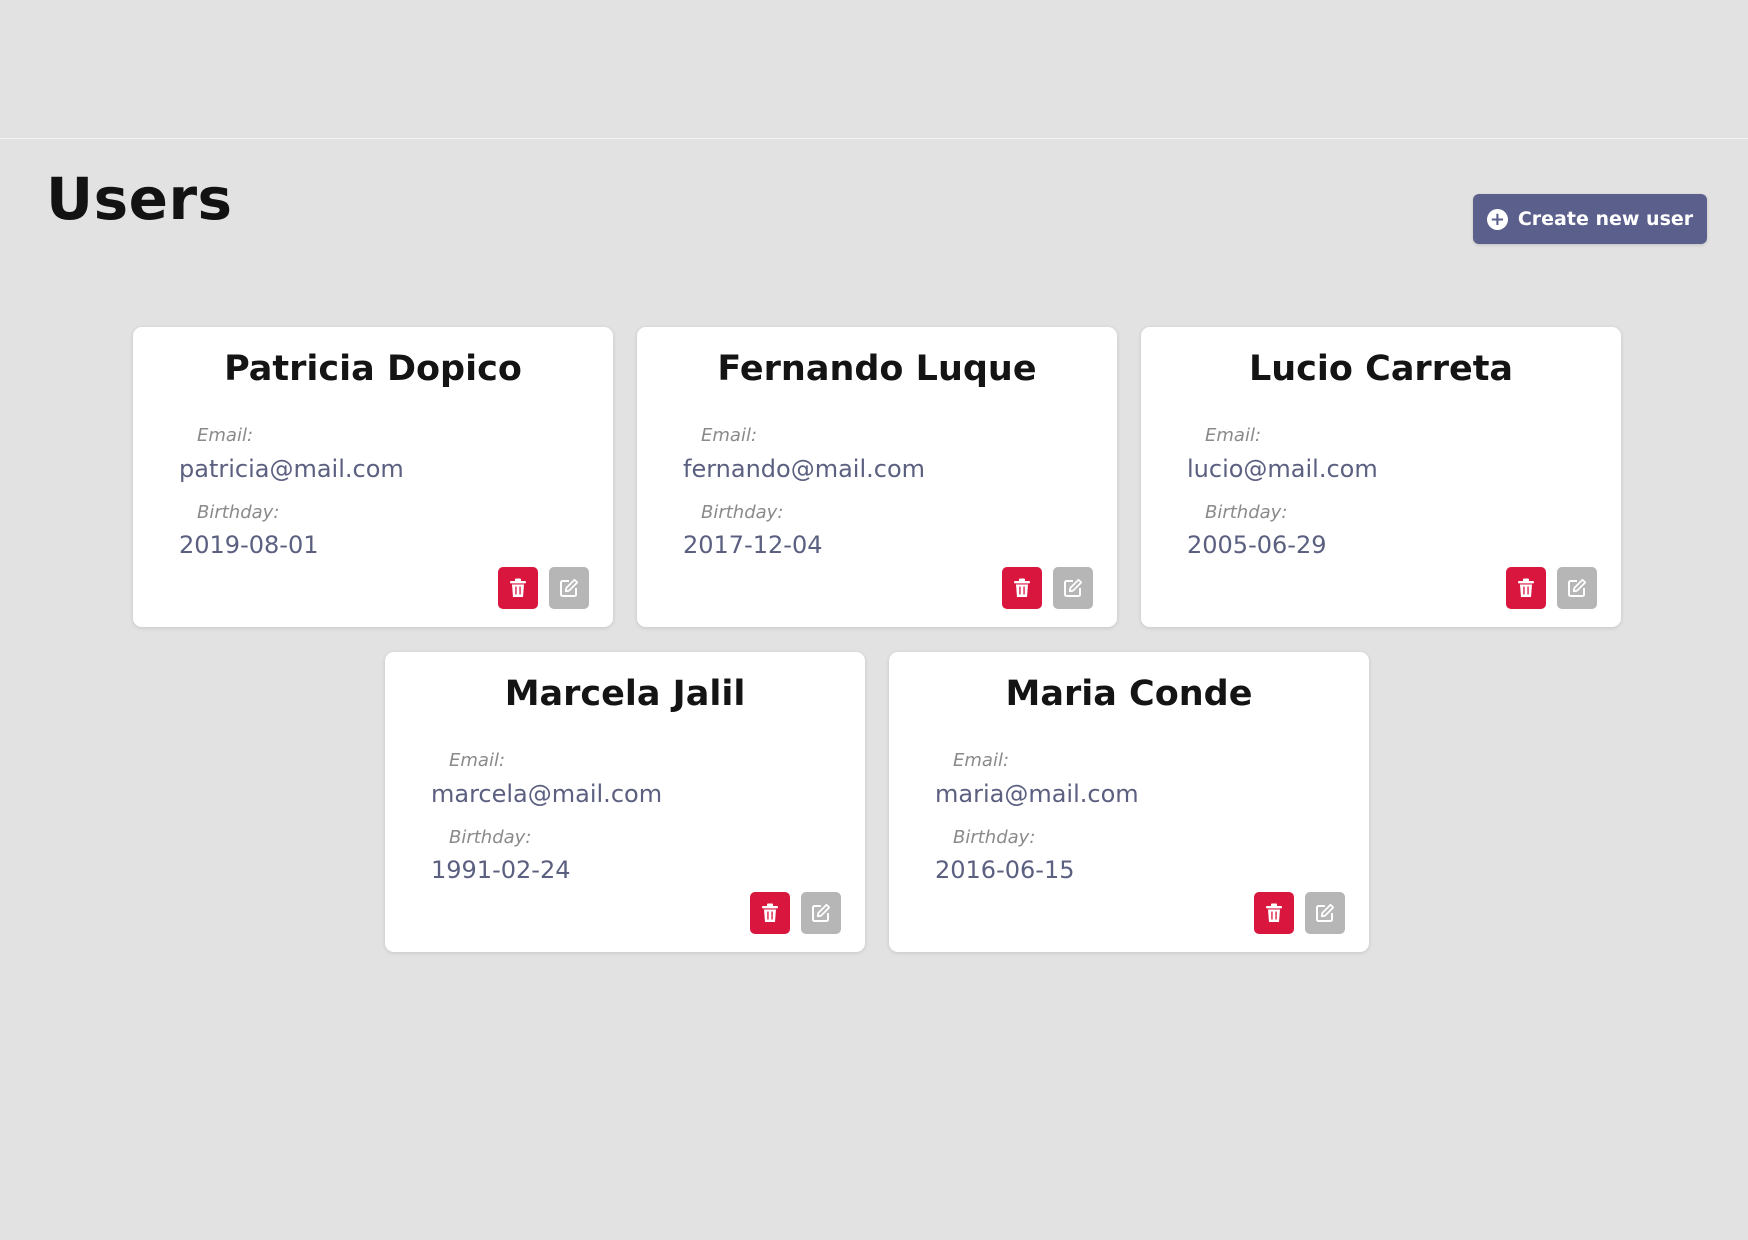 Image resolution: width=1748 pixels, height=1240 pixels. What do you see at coordinates (877, 369) in the screenshot?
I see `user-name: Fernando Luque` at bounding box center [877, 369].